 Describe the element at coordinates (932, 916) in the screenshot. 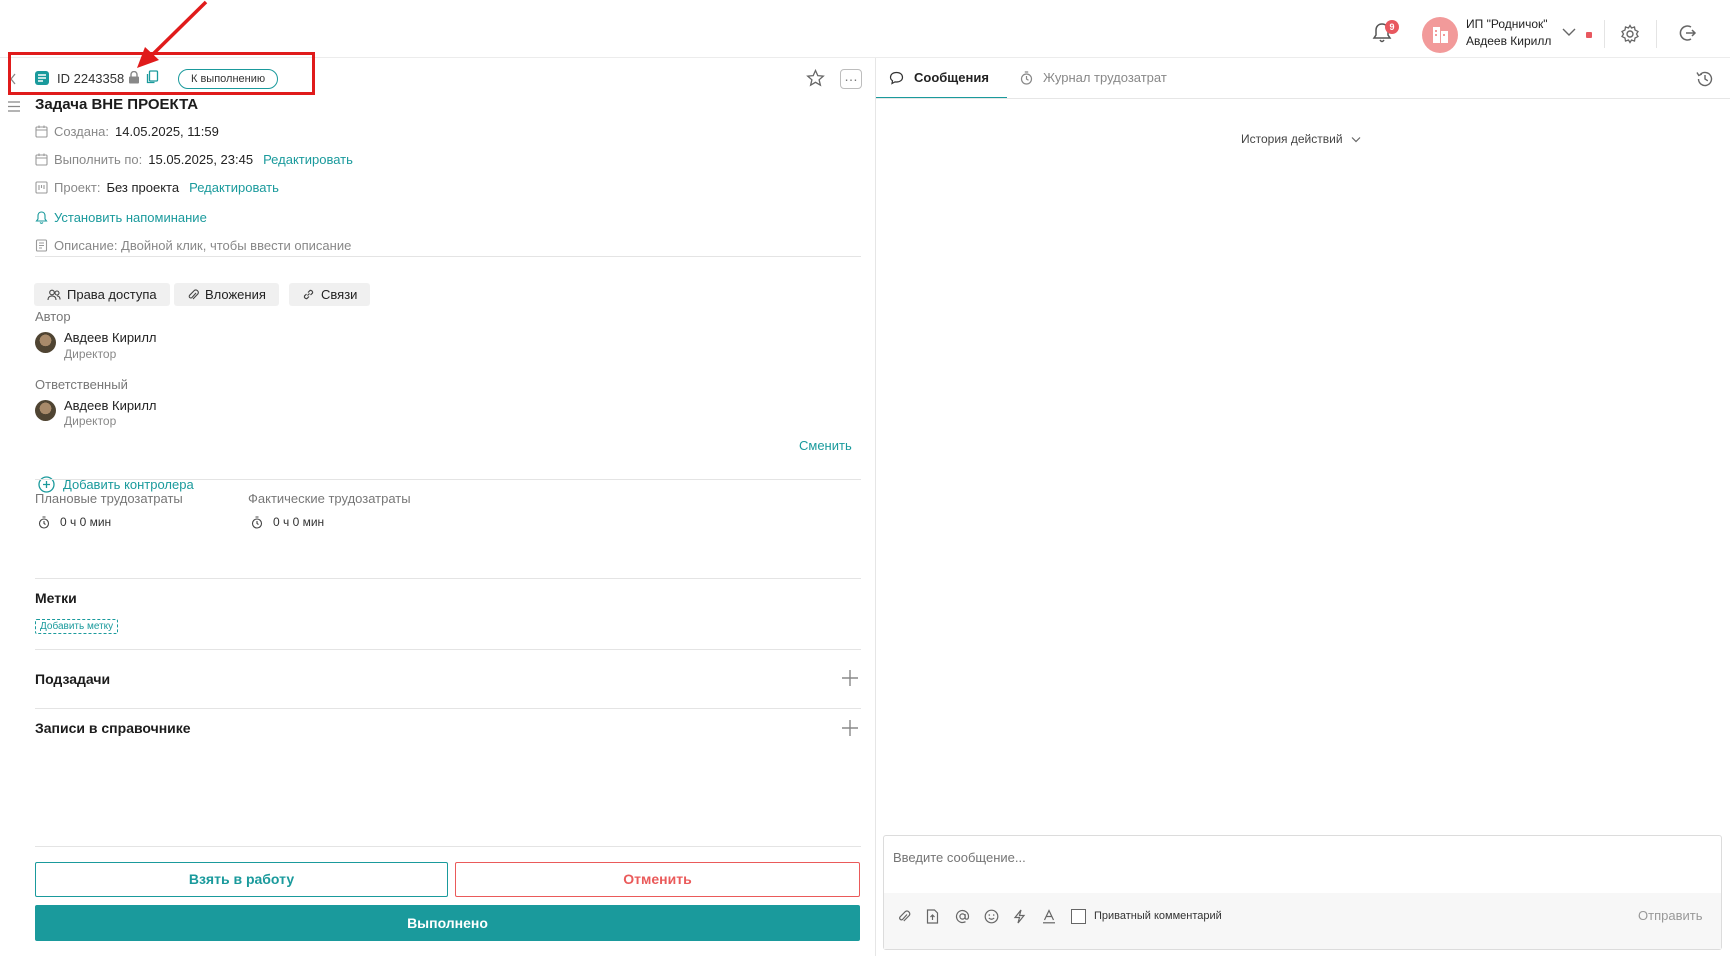

I see `file-upload-icon` at that location.